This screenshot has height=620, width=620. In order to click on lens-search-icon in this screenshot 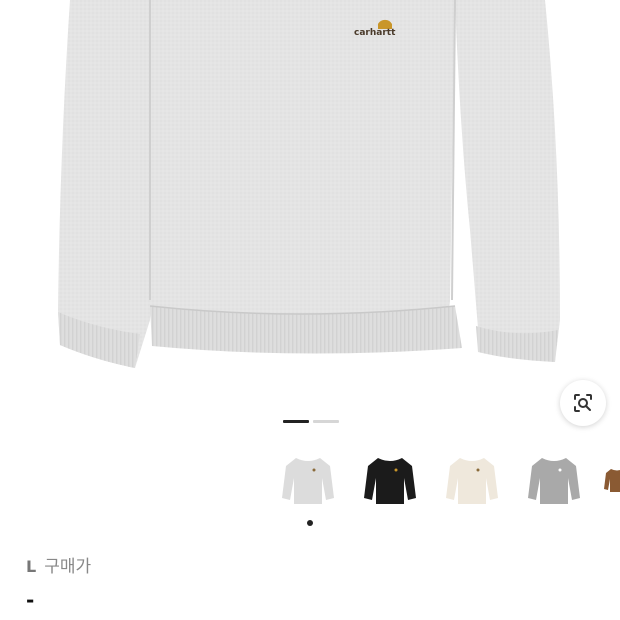, I will do `click(583, 403)`.